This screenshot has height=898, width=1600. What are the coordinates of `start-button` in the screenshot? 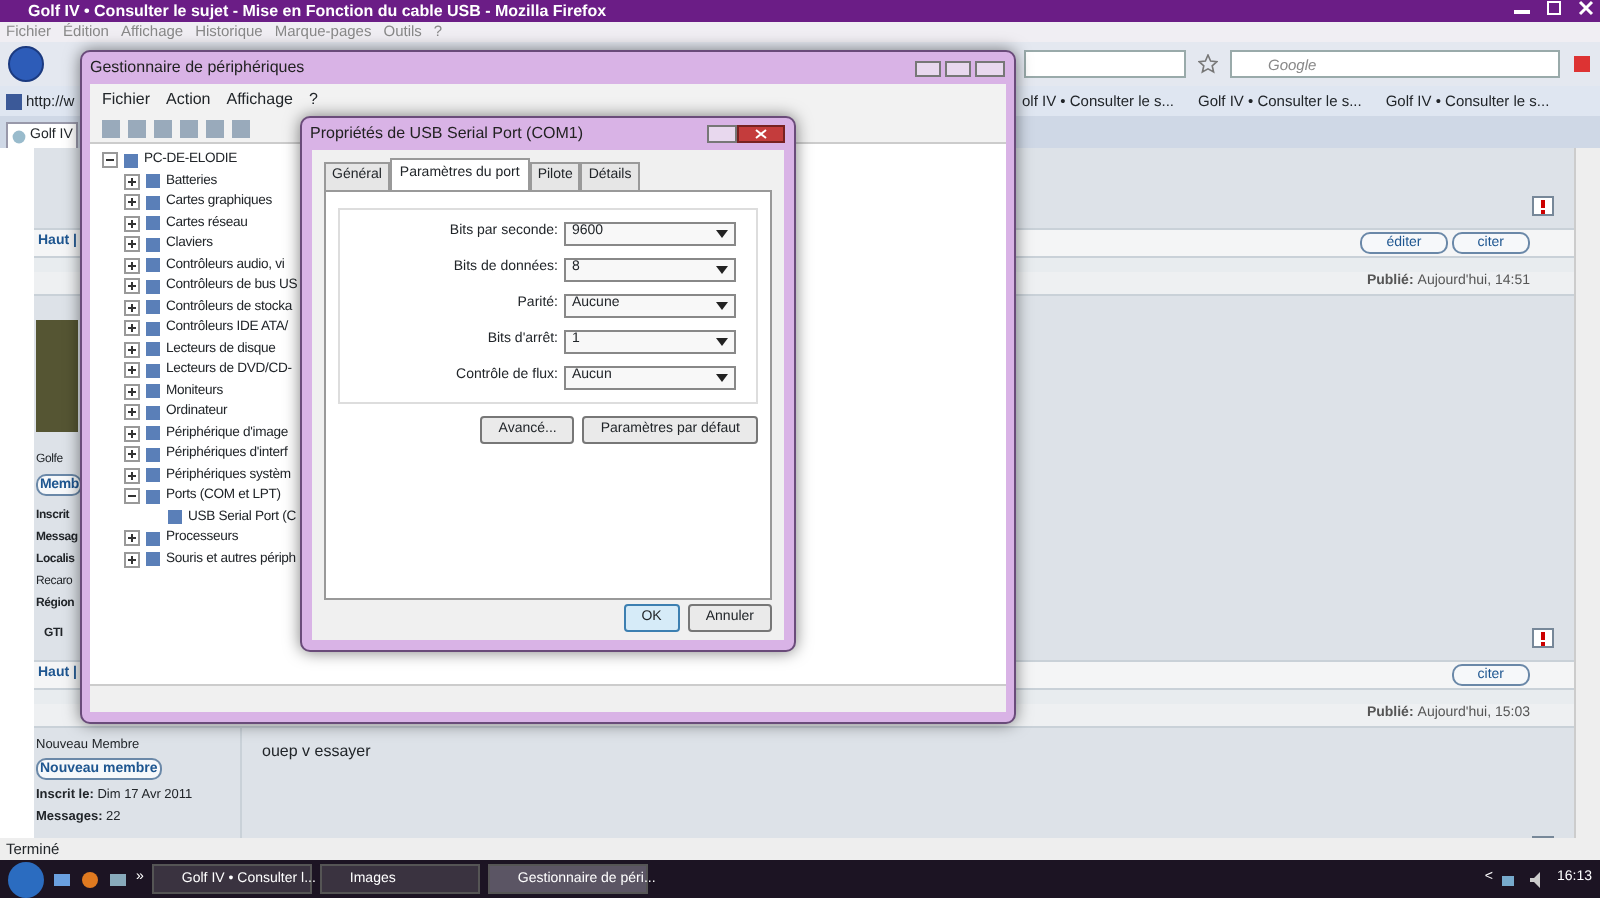 It's located at (26, 879).